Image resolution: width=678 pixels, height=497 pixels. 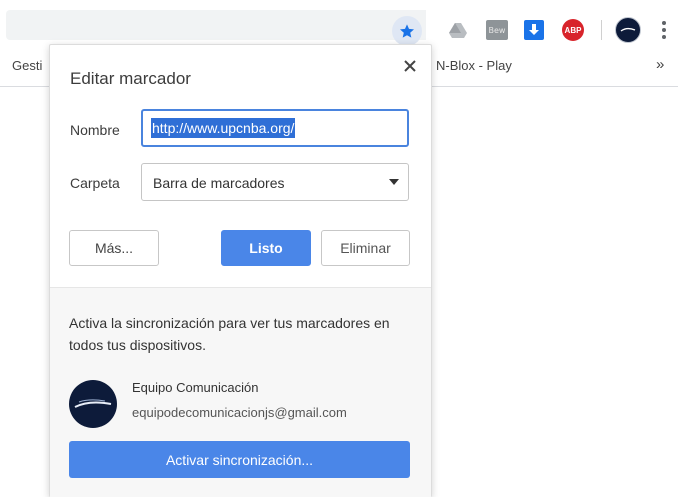 What do you see at coordinates (93, 404) in the screenshot?
I see `account-avatar` at bounding box center [93, 404].